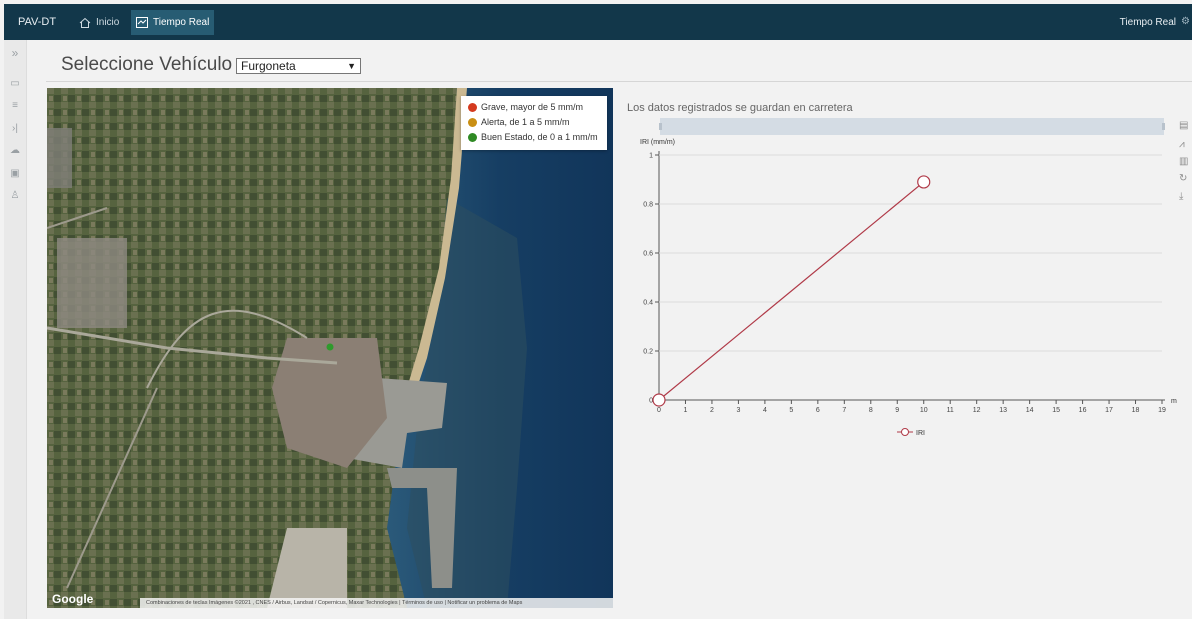 This screenshot has width=1192, height=619. I want to click on bar-chart-icon: ▥, so click(1183, 161).